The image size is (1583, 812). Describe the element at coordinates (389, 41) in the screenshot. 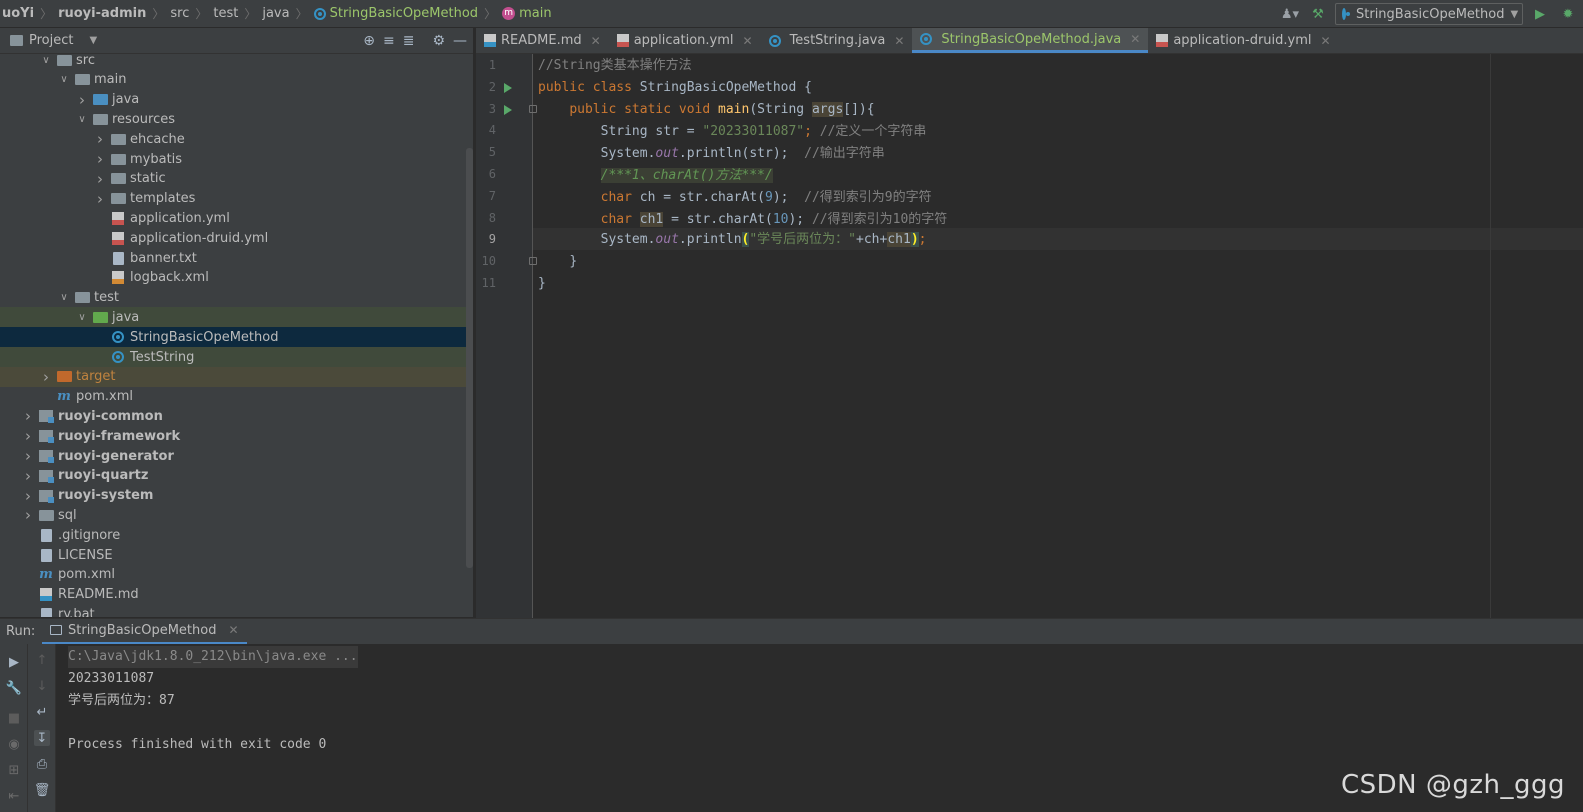

I see `expand-all-icon: ≡` at that location.